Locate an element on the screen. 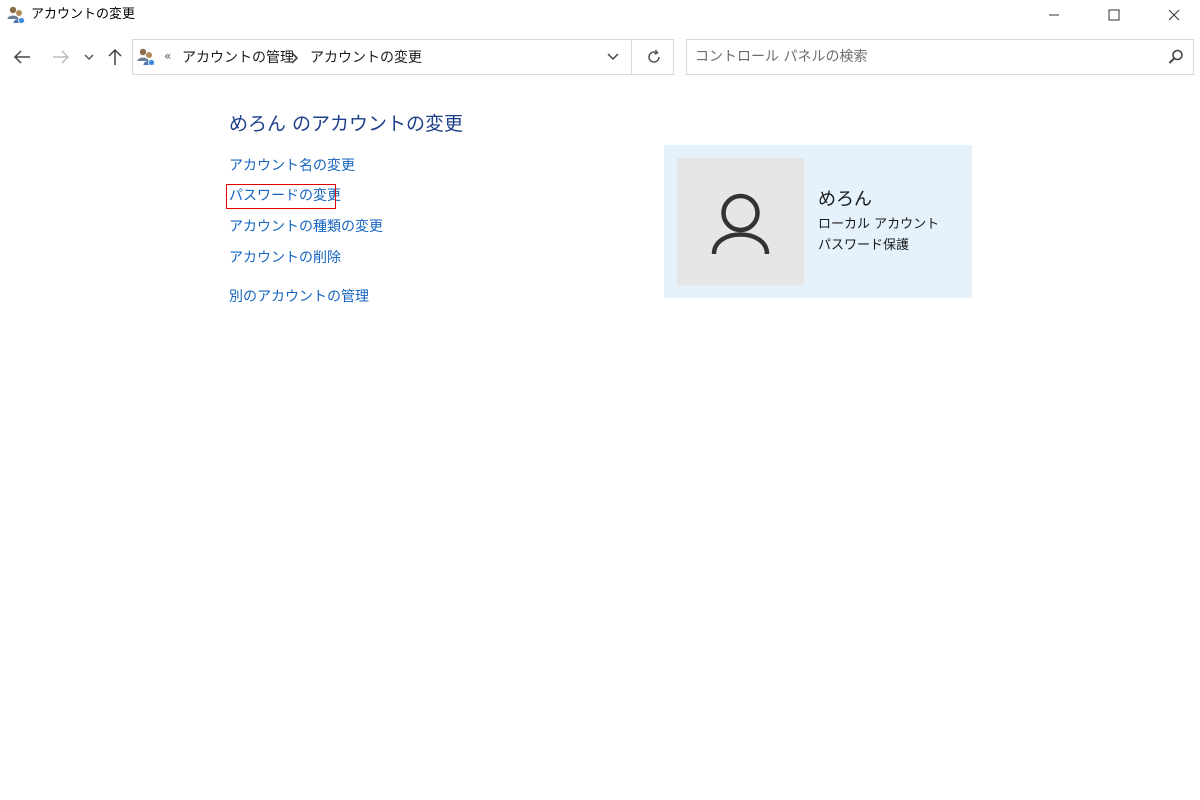 This screenshot has height=800, width=1200. refresh-button is located at coordinates (654, 57).